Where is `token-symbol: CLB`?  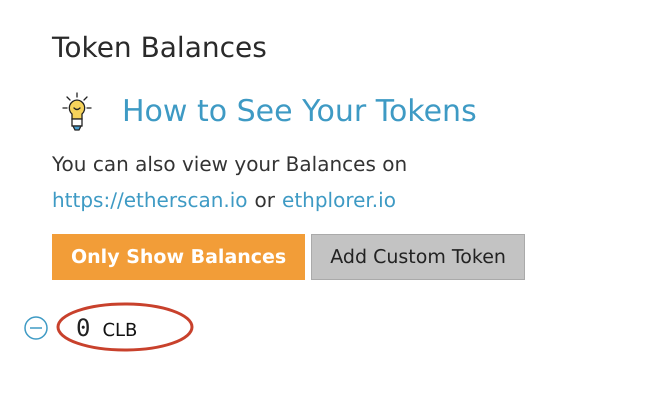
token-symbol: CLB is located at coordinates (120, 330).